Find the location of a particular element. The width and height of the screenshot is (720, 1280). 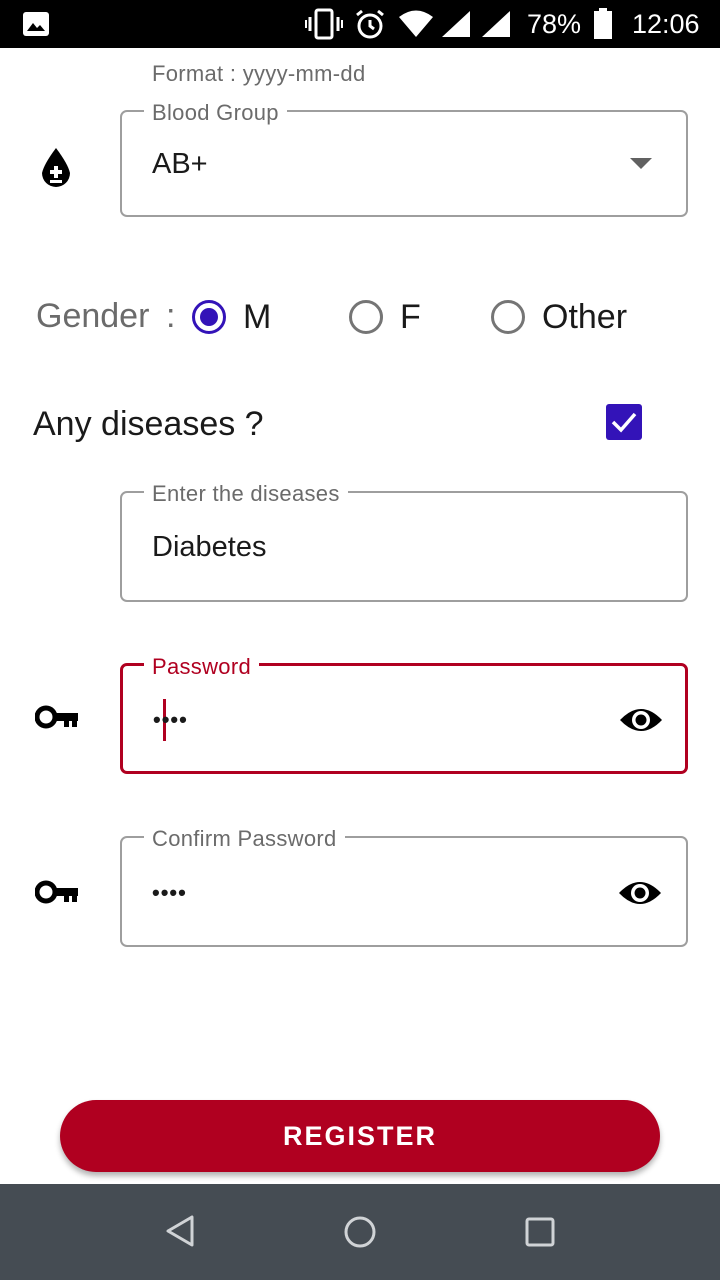

gender-option-m-label: M is located at coordinates (257, 317).